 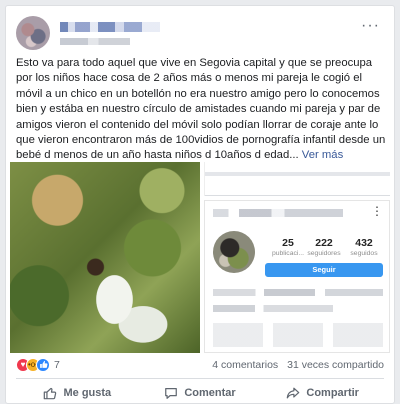 What do you see at coordinates (50, 393) in the screenshot?
I see `thumbs-up-icon` at bounding box center [50, 393].